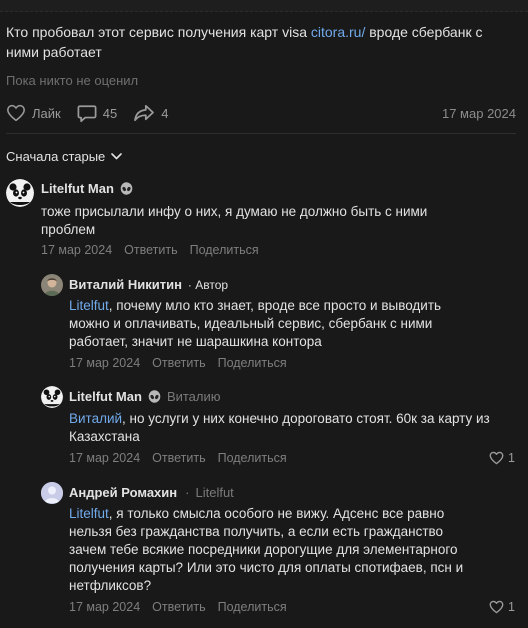  Describe the element at coordinates (87, 113) in the screenshot. I see `comment-bubble-icon` at that location.